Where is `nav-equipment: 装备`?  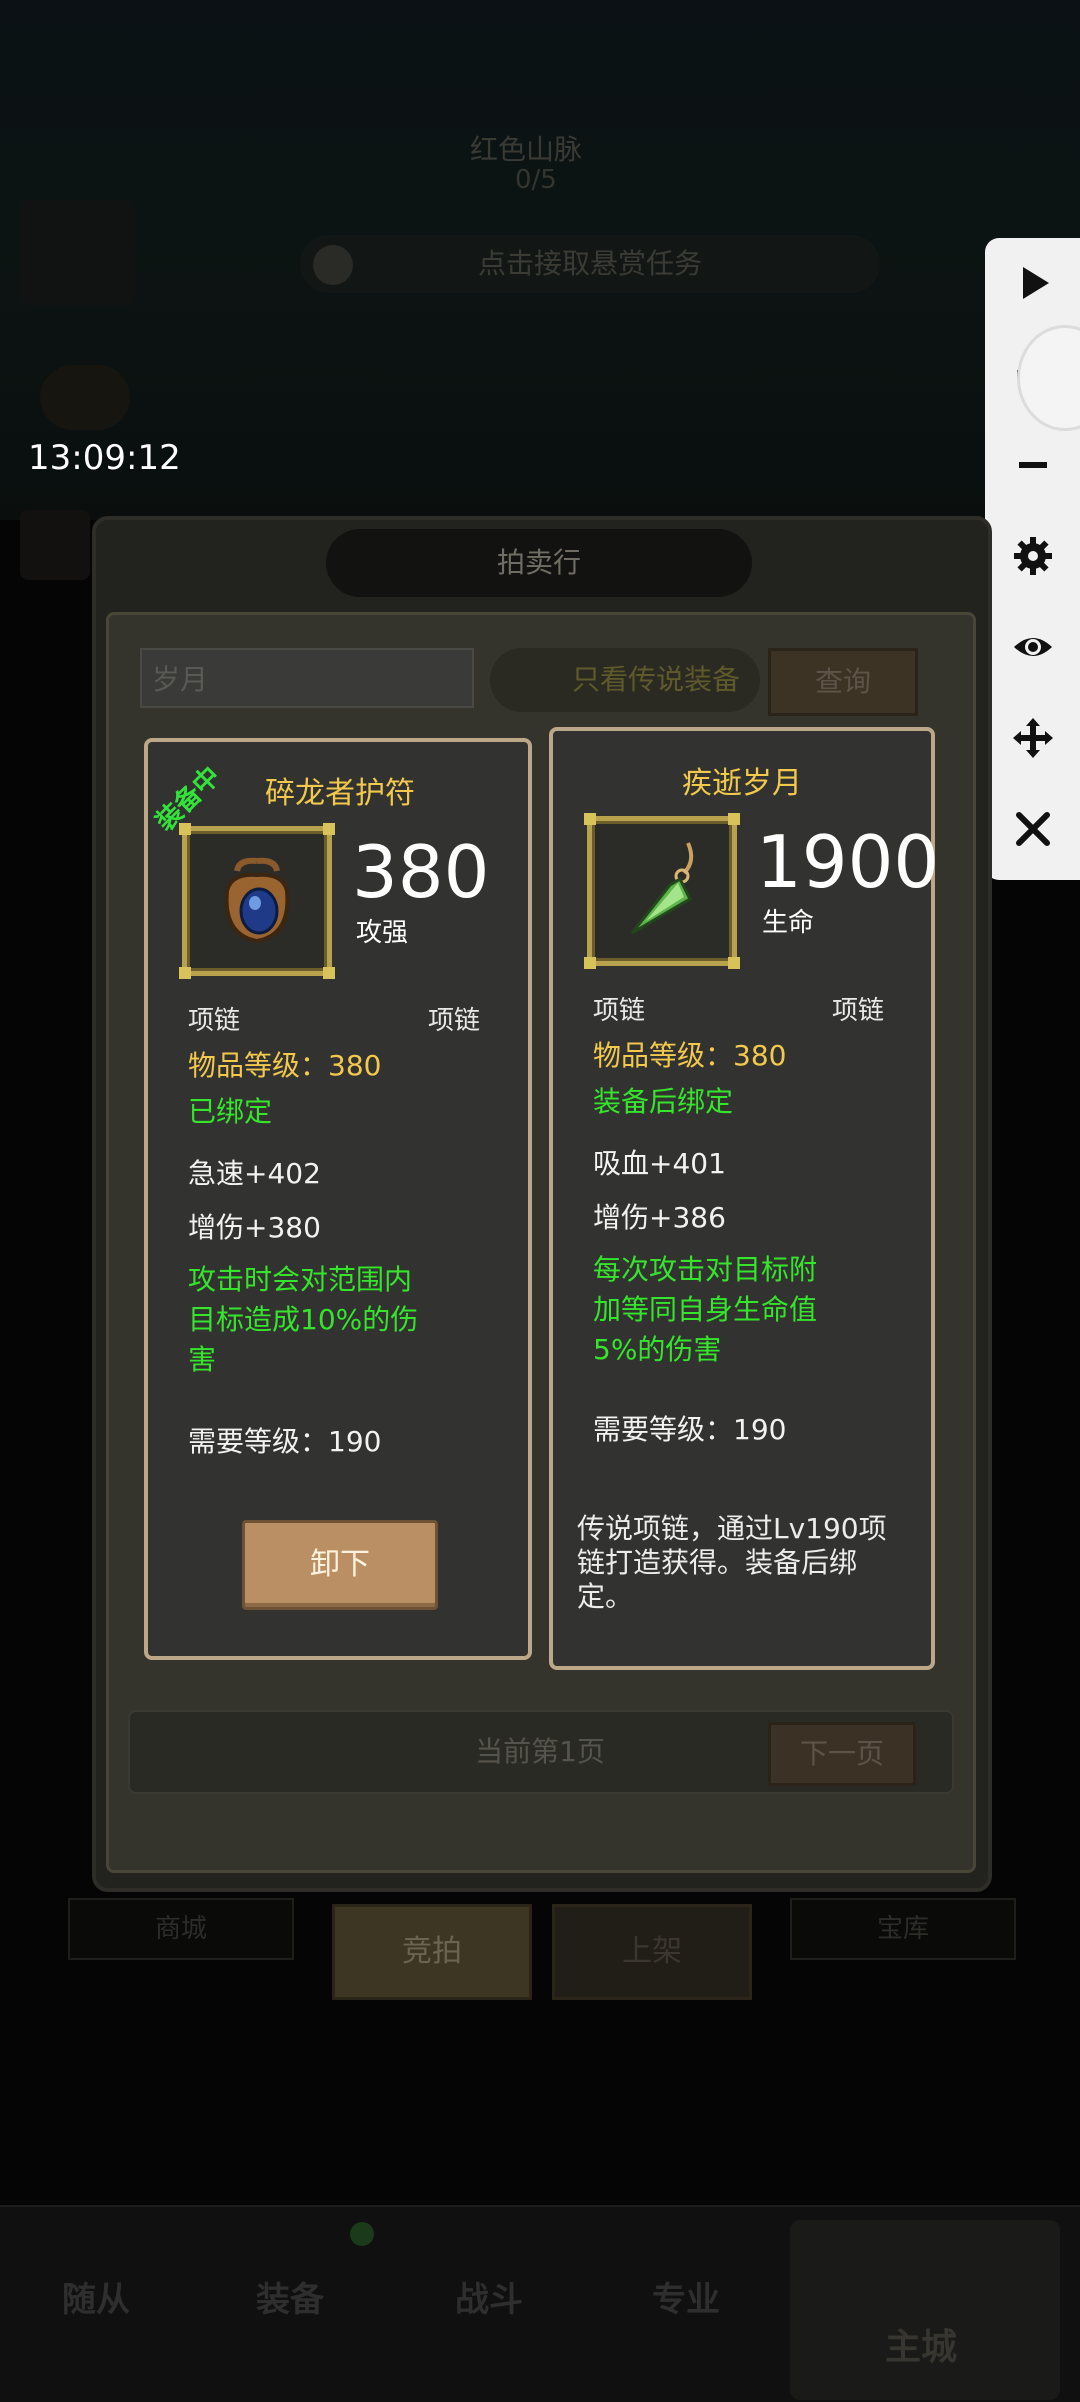
nav-equipment: 装备 is located at coordinates (290, 2296).